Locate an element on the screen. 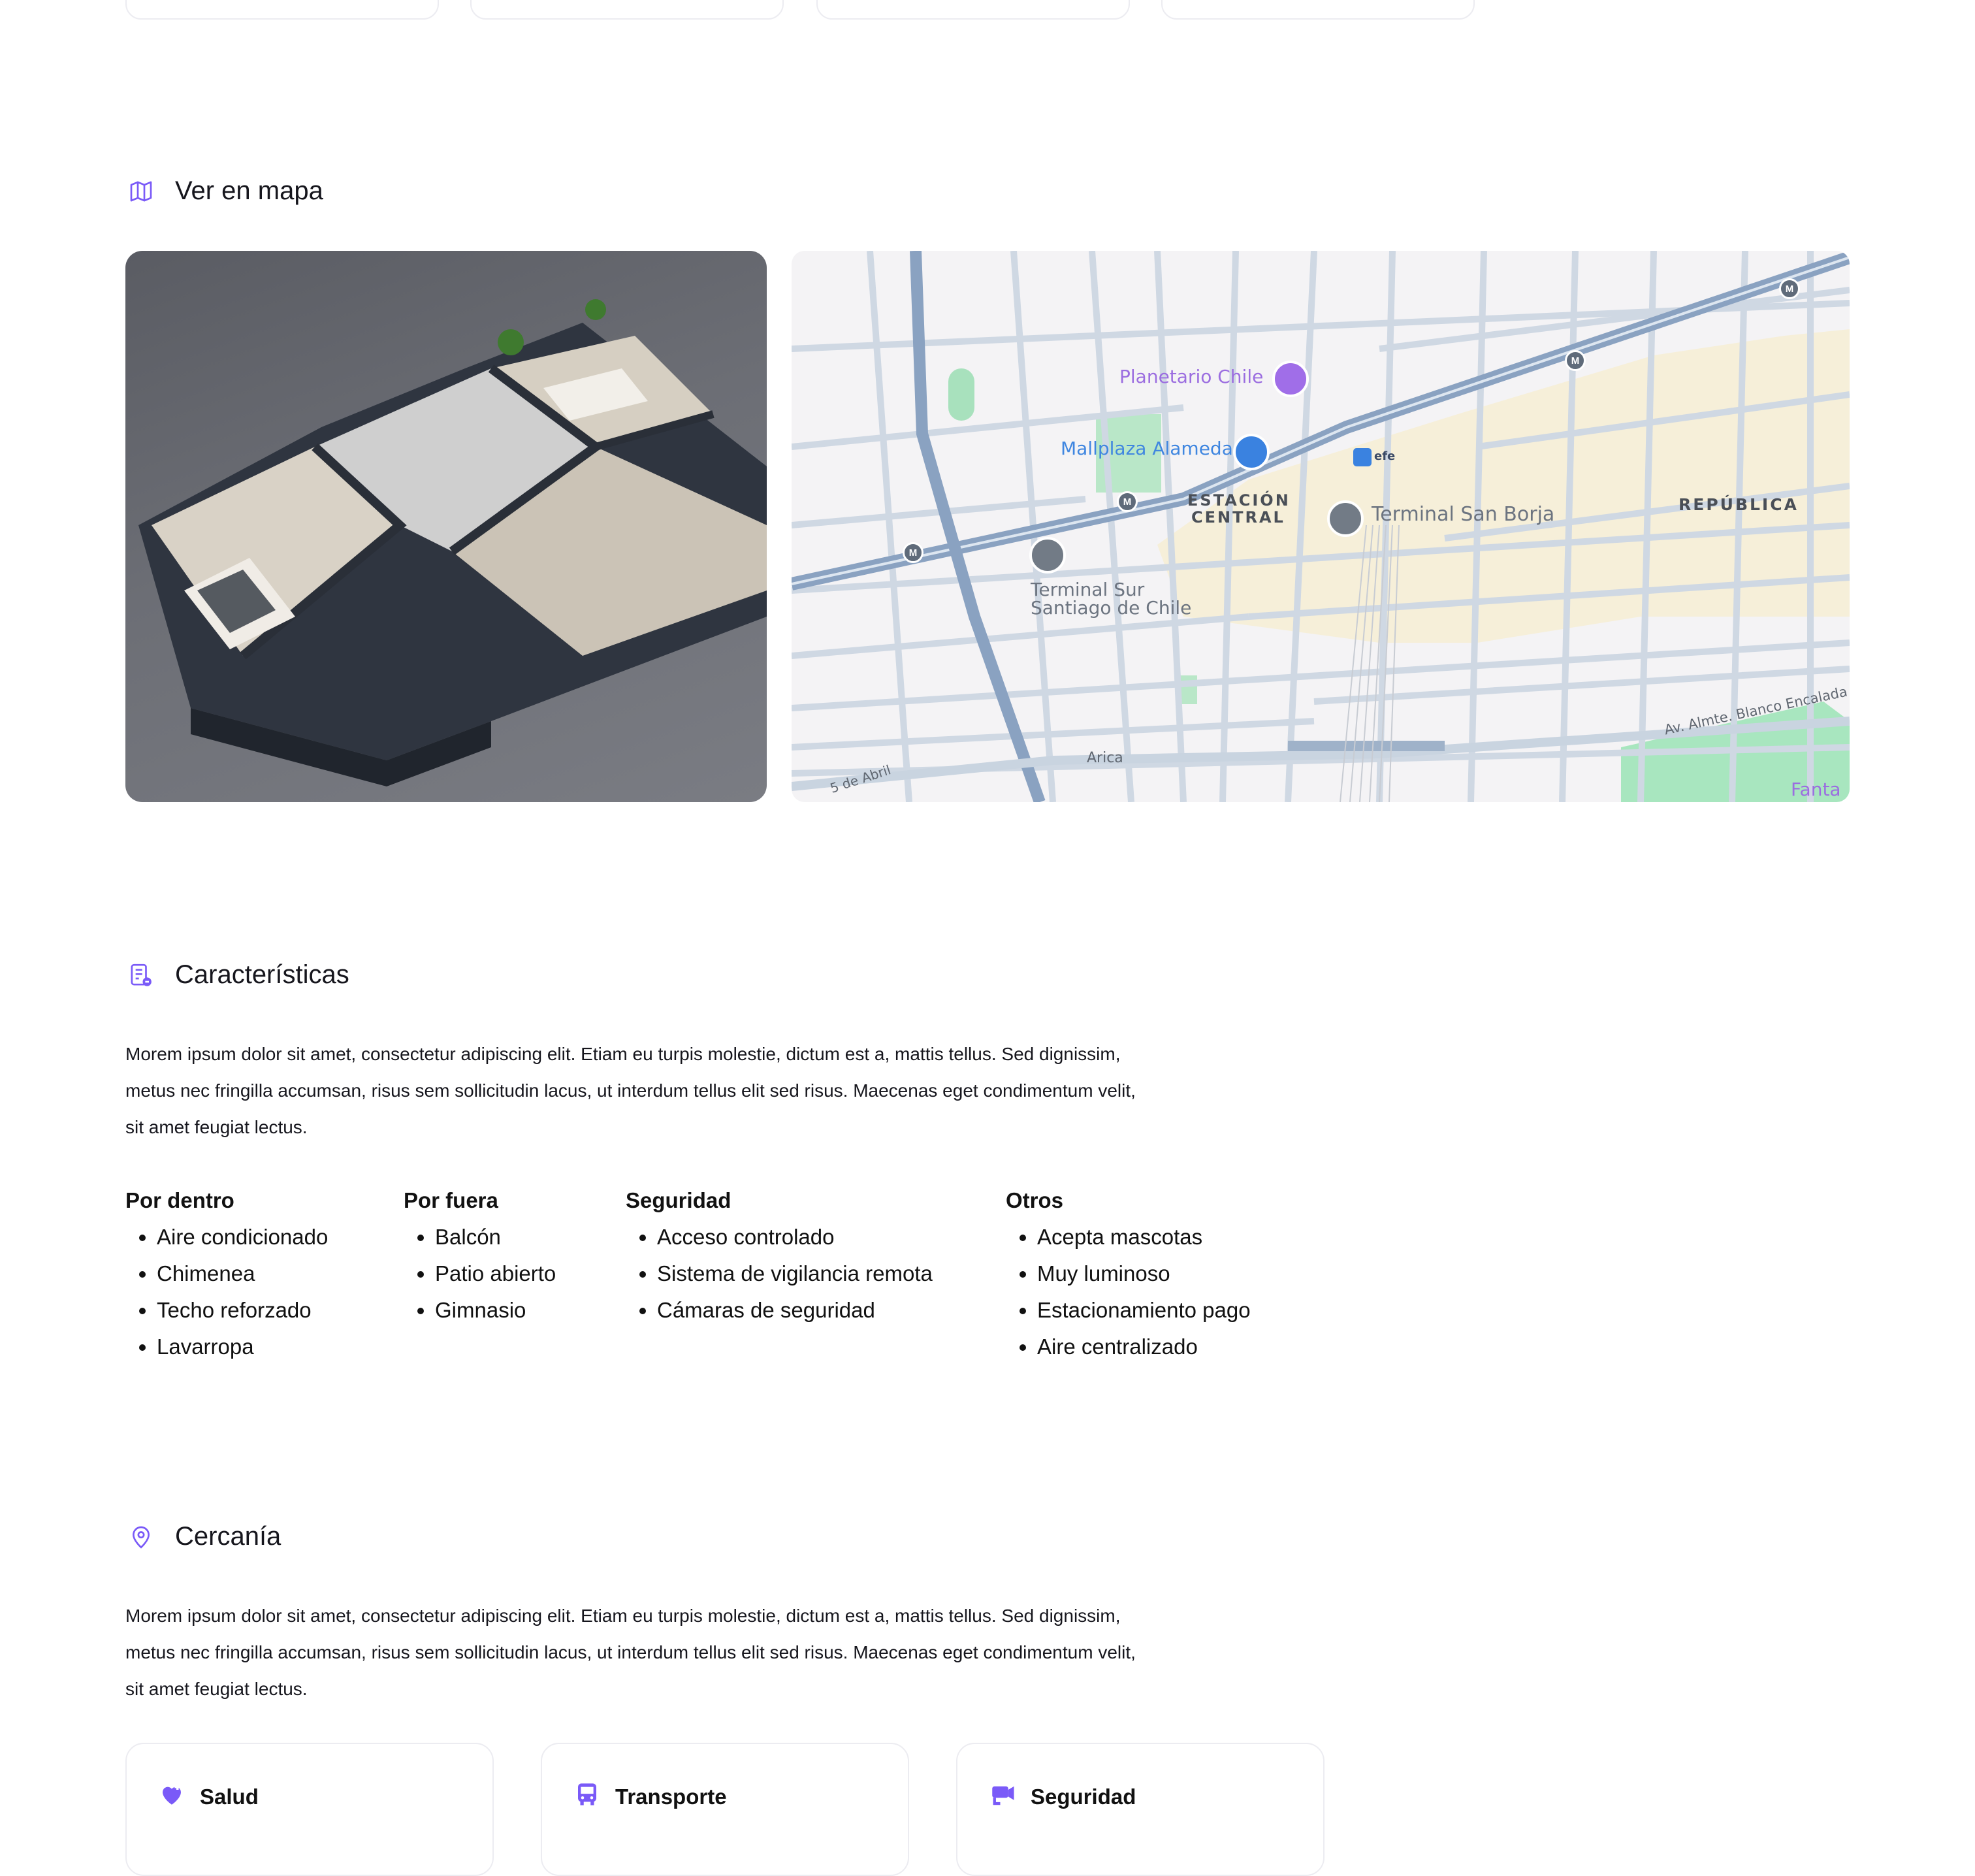 This screenshot has height=1876, width=1975. bus-icon is located at coordinates (587, 1797).